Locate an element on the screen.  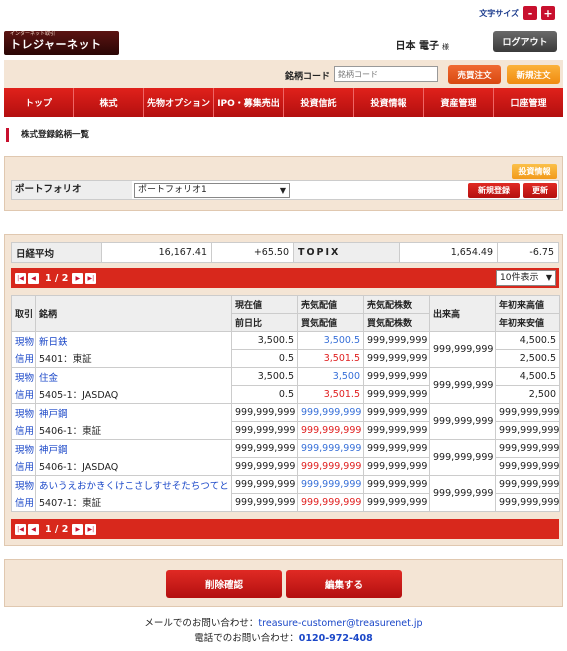
portfolio-select: ポートフォリオ1 ▼ is located at coordinates (212, 190).